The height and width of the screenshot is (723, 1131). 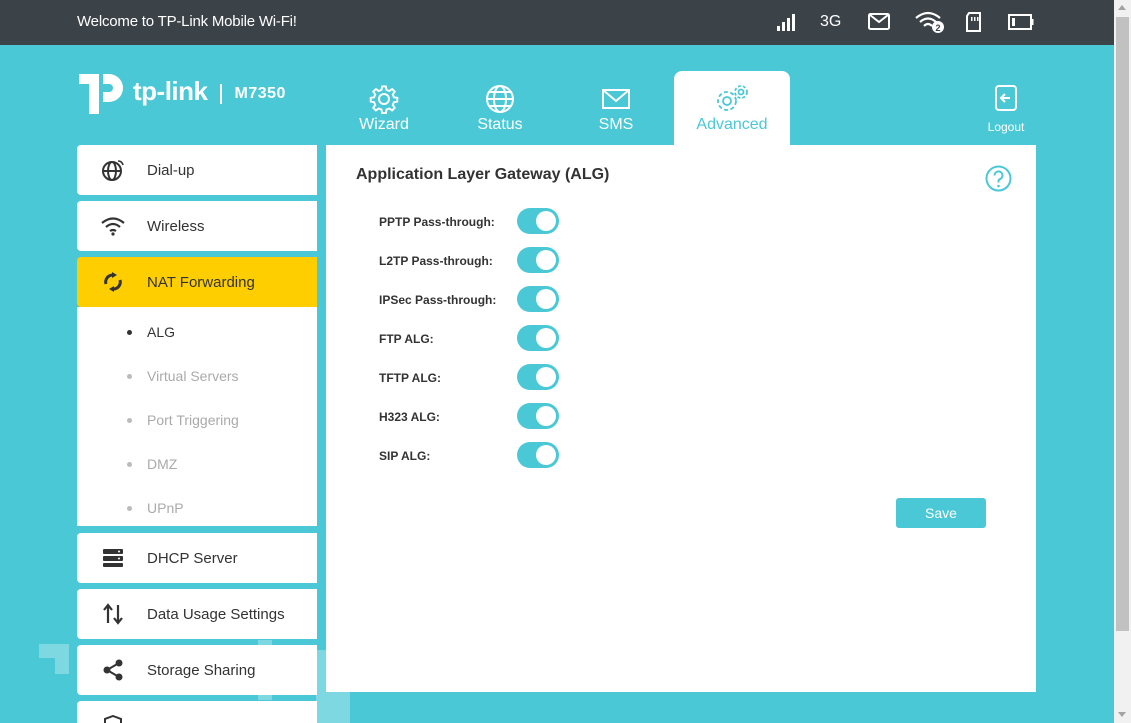 I want to click on sidebar-item-label: Wireless, so click(x=176, y=226).